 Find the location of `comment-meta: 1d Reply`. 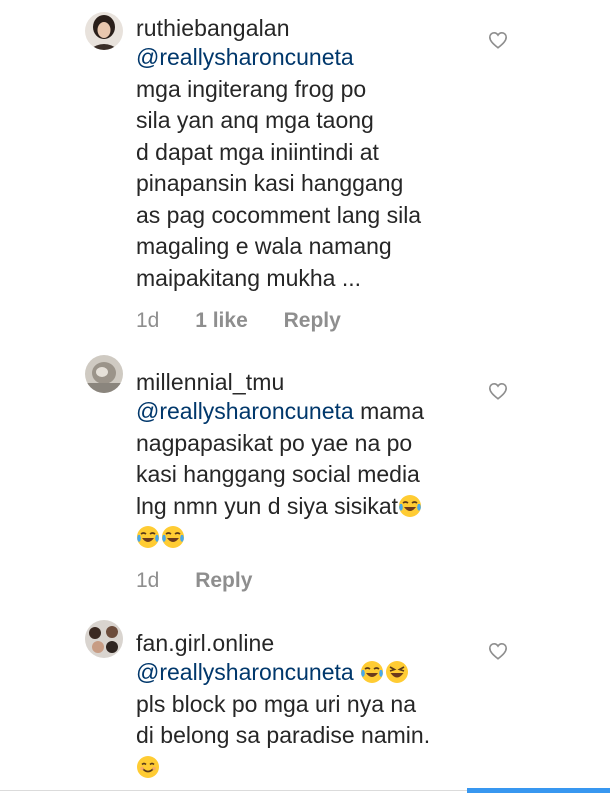

comment-meta: 1d Reply is located at coordinates (316, 581).